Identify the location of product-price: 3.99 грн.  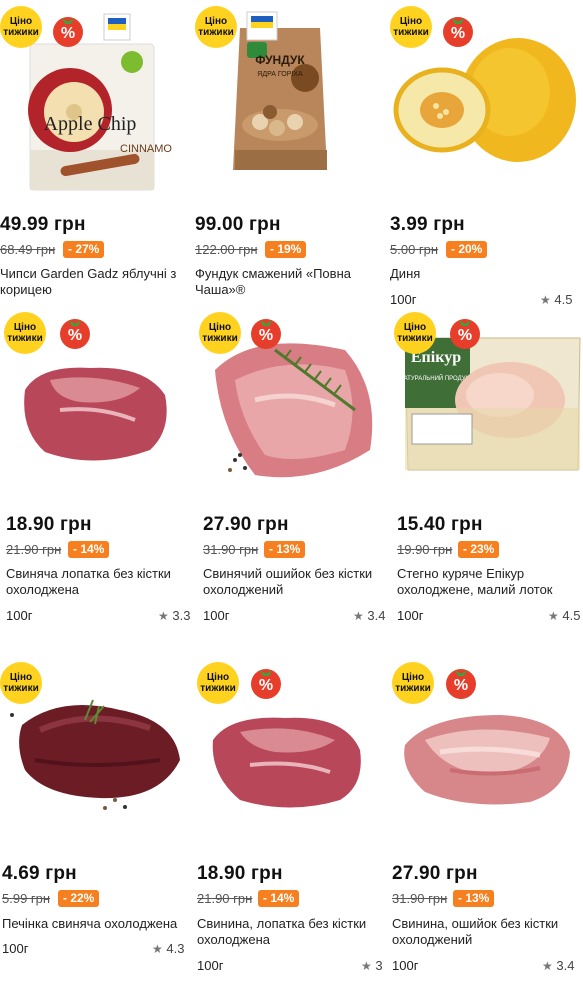
(427, 224).